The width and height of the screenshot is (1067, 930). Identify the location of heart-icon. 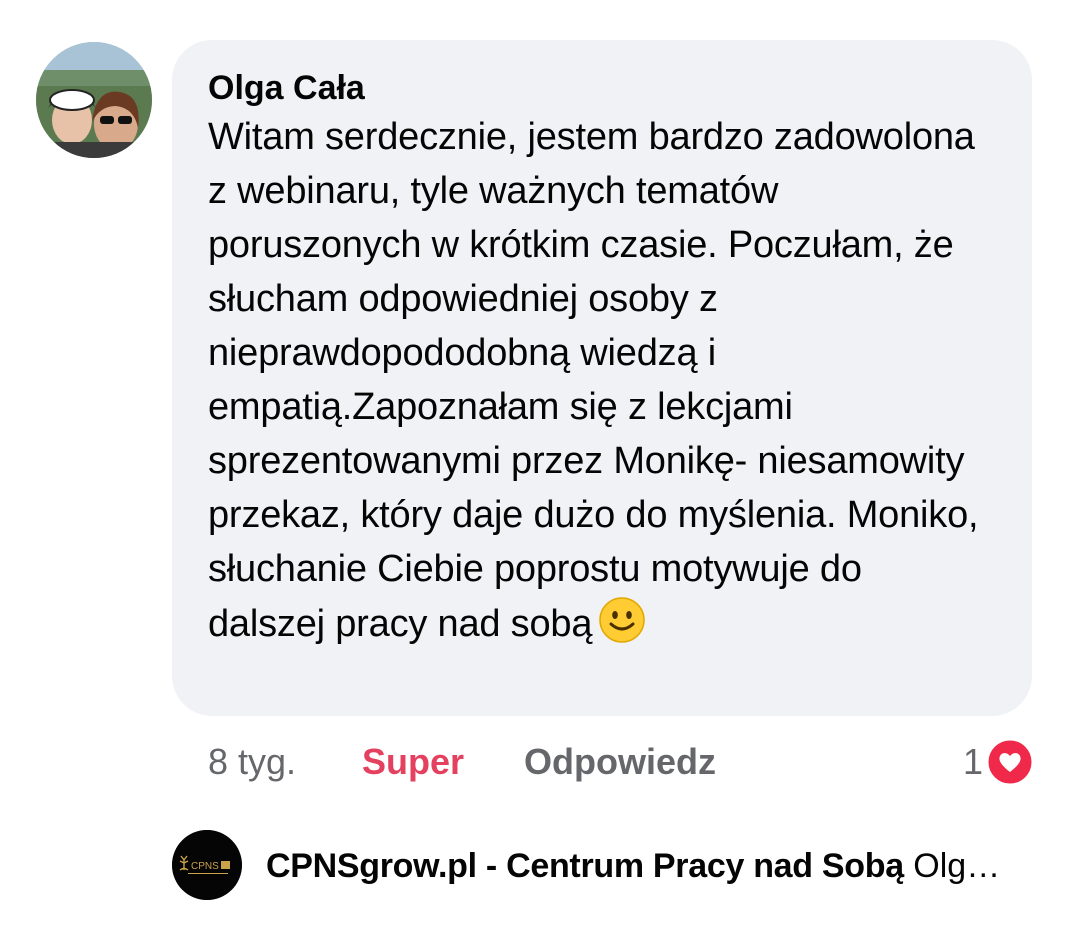
(1010, 762).